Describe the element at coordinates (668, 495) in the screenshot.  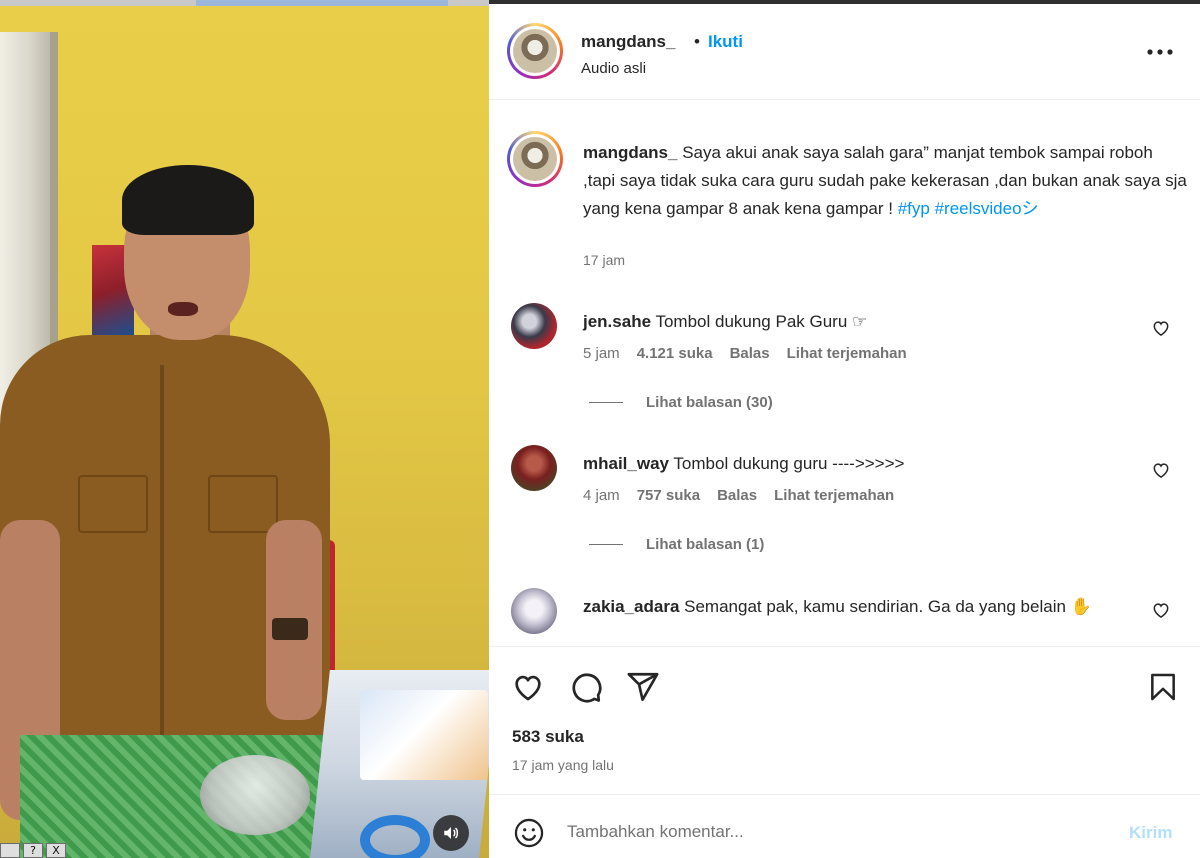
I see `comment-likes: 757 suka` at that location.